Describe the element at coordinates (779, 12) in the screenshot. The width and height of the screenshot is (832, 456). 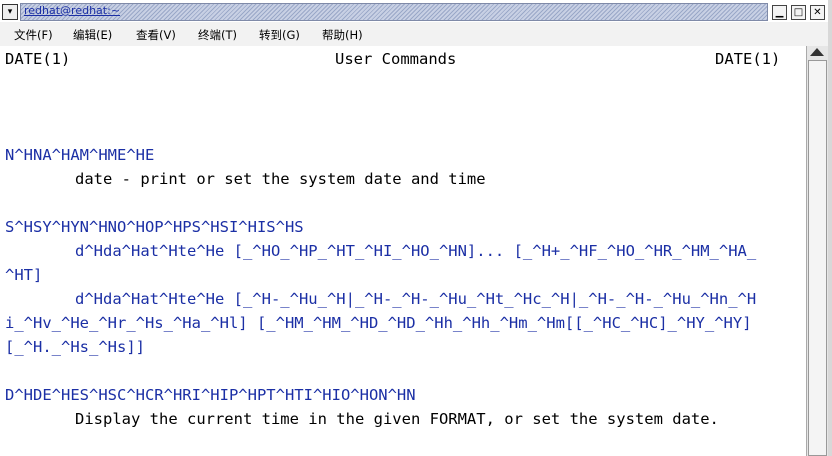
I see `minimize-button: ▁` at that location.